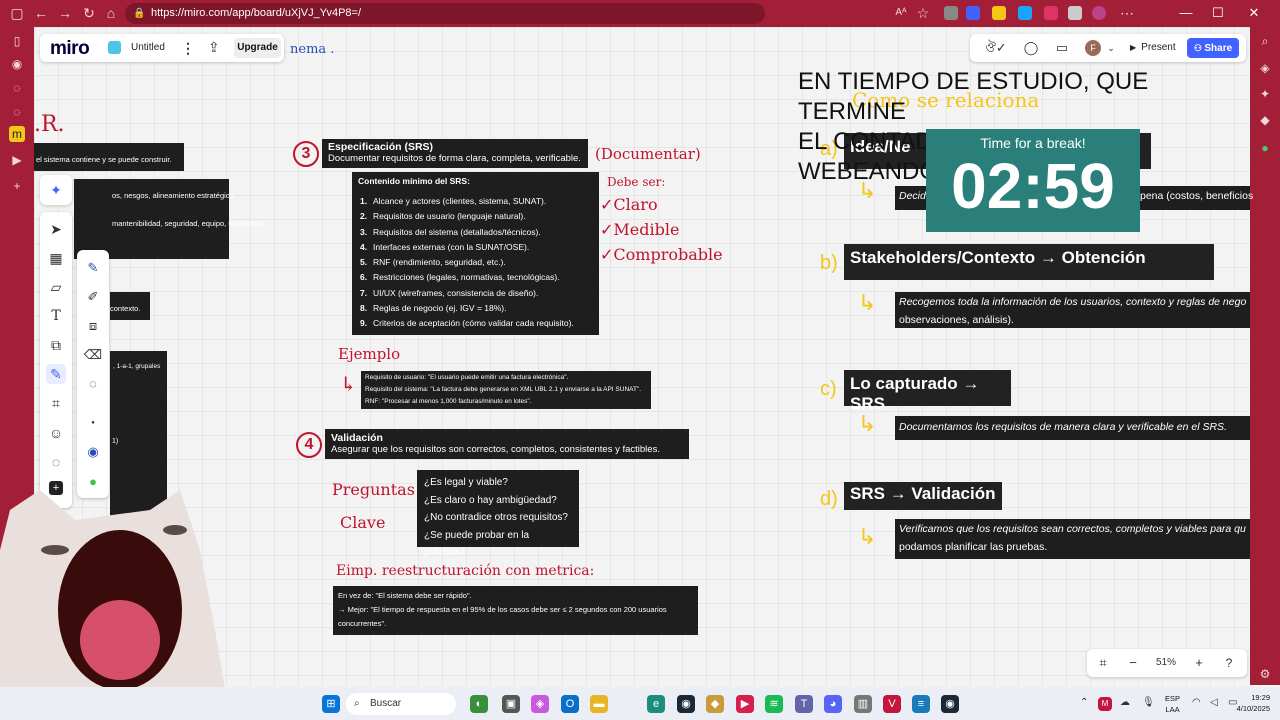 The height and width of the screenshot is (720, 1280). What do you see at coordinates (89, 13) in the screenshot?
I see `reload-icon: ↻` at bounding box center [89, 13].